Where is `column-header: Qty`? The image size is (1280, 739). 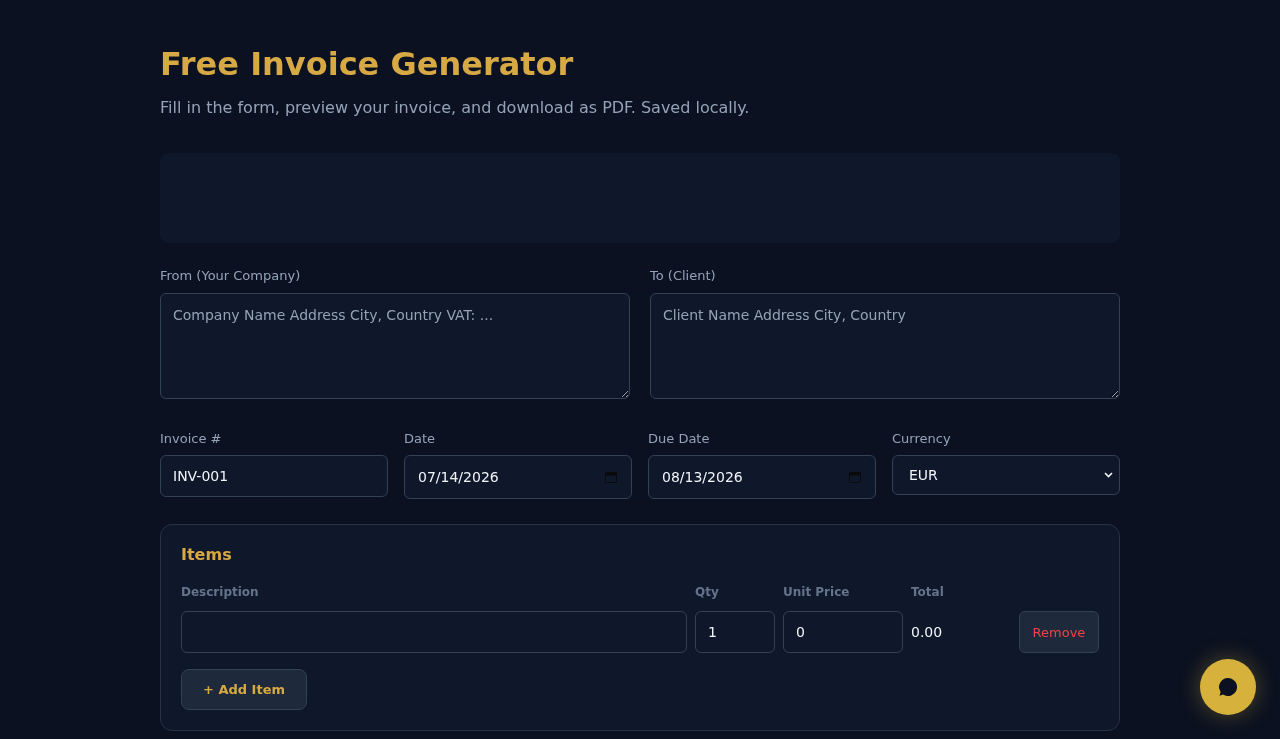
column-header: Qty is located at coordinates (707, 592).